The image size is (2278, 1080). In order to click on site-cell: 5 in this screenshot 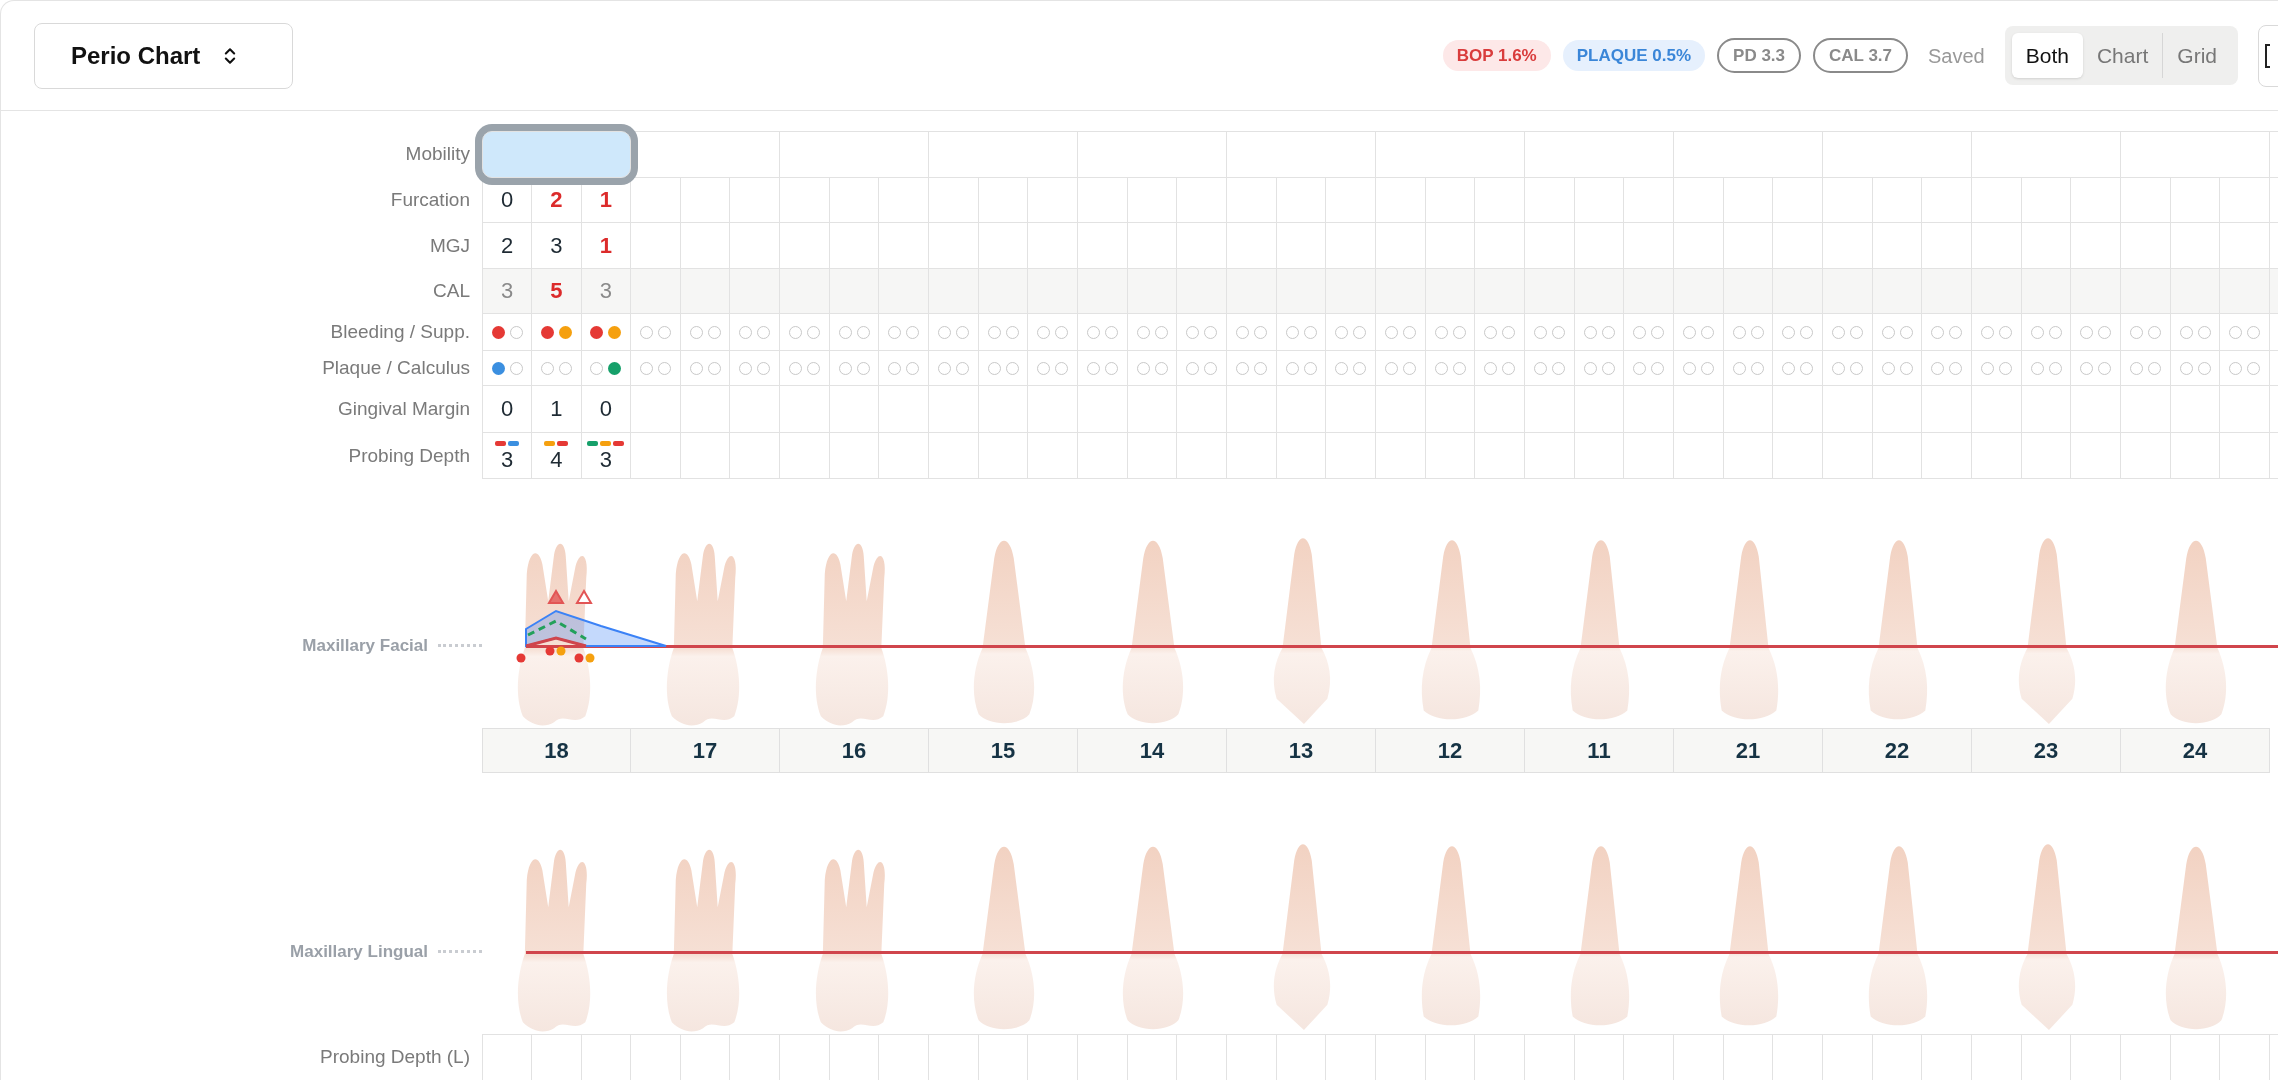, I will do `click(557, 291)`.